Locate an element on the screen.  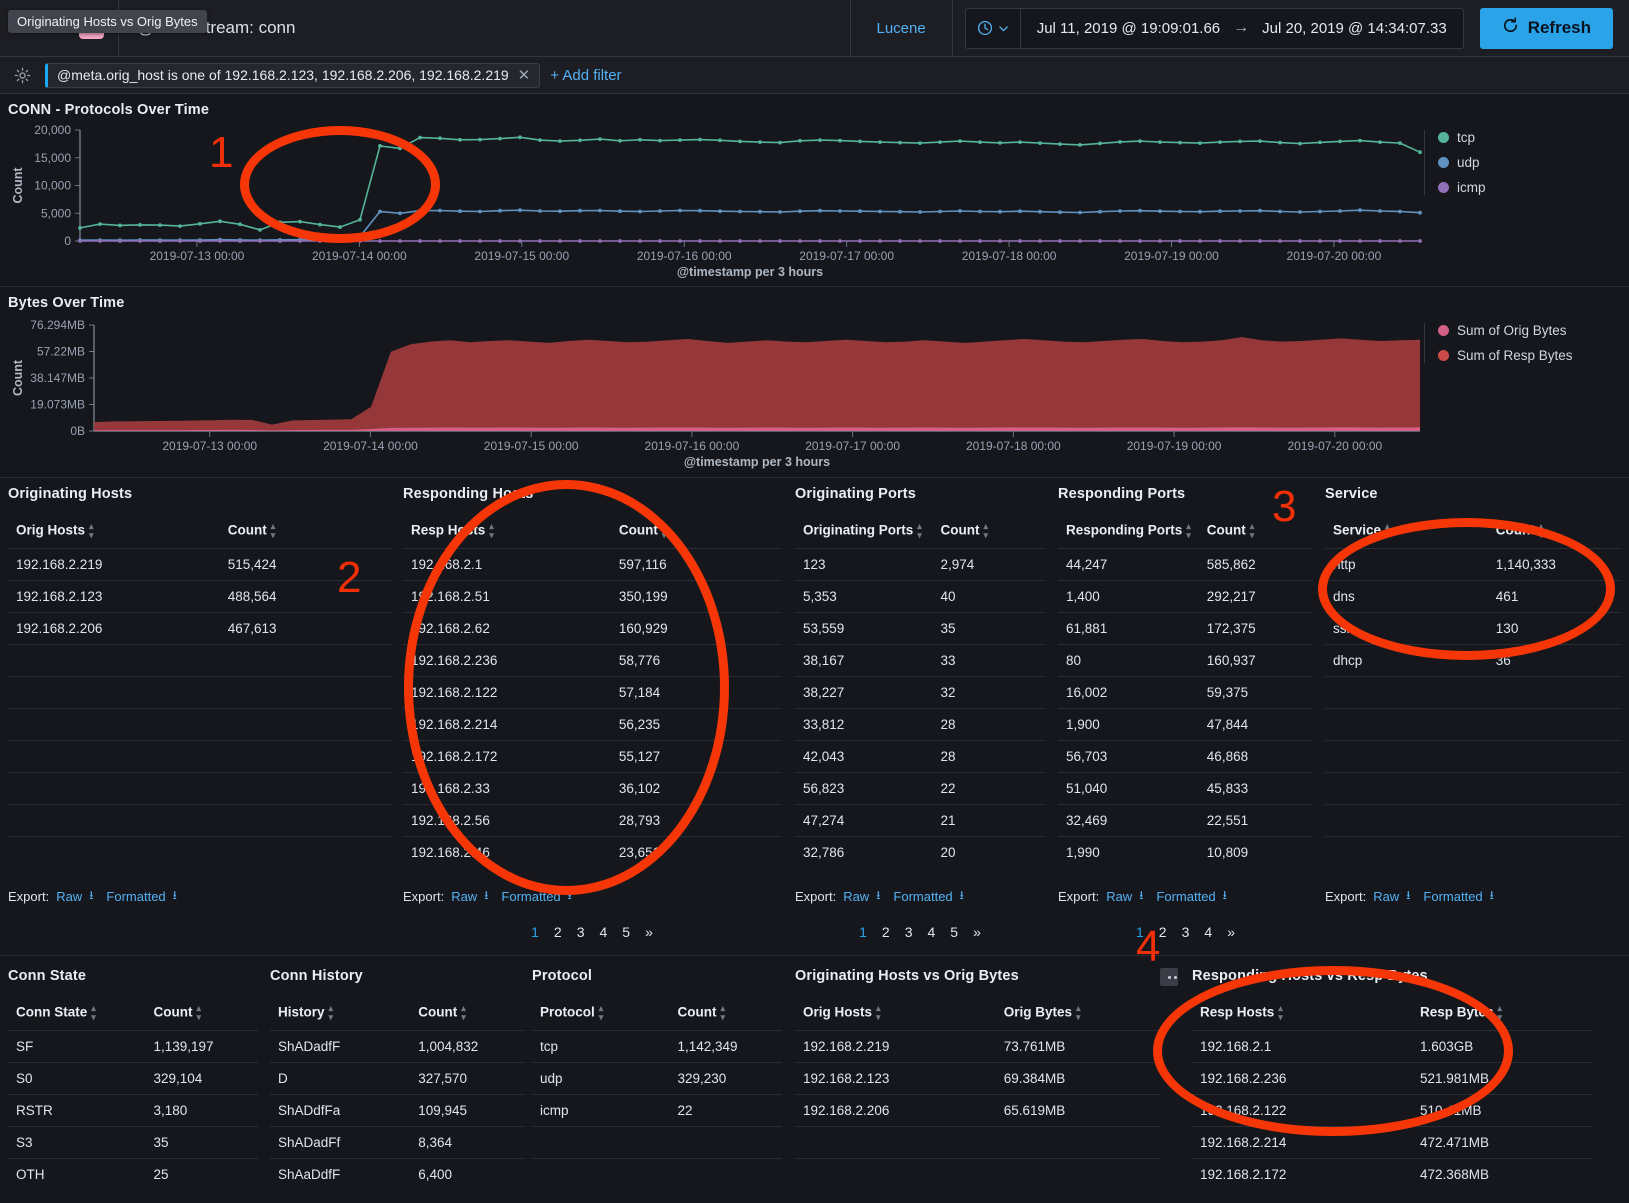
query-language-button: Lucene is located at coordinates (901, 28).